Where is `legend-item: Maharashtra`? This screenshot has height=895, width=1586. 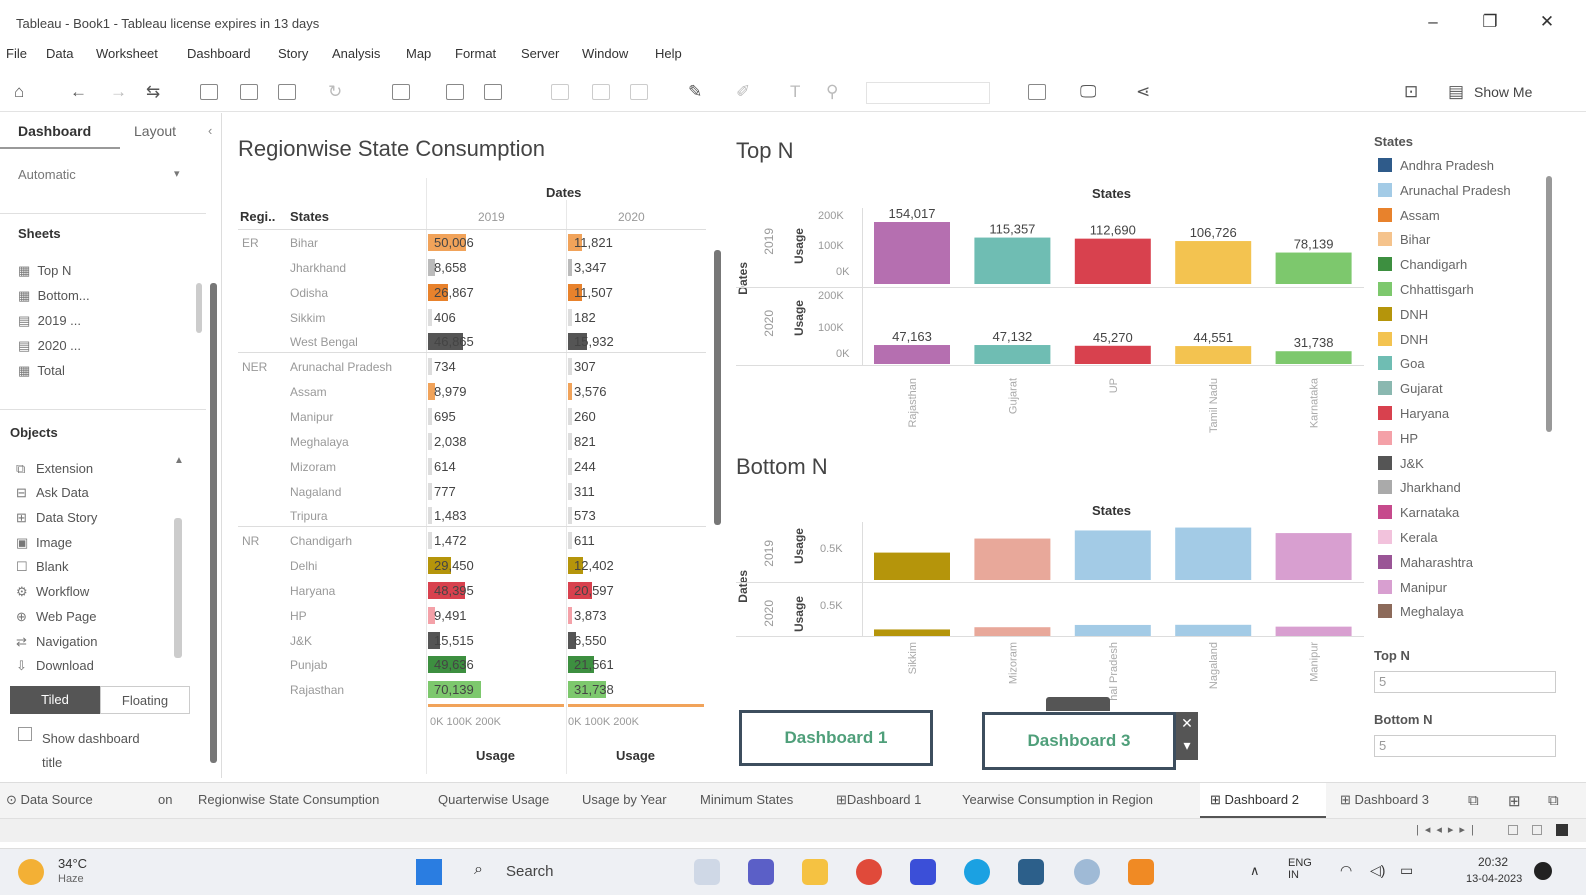
legend-item: Maharashtra is located at coordinates (1425, 562).